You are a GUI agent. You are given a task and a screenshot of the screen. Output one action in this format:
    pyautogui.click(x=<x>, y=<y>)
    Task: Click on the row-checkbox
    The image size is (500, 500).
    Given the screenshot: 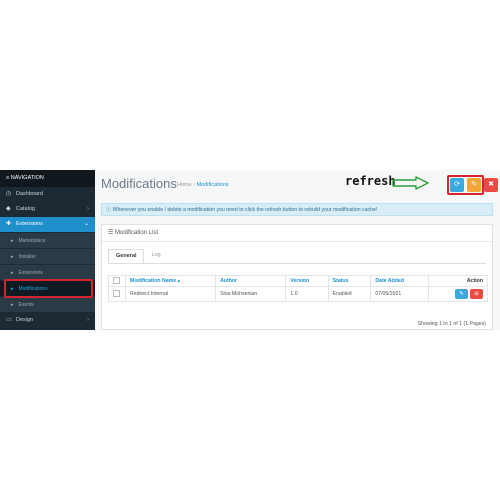 What is the action you would take?
    pyautogui.click(x=116, y=293)
    